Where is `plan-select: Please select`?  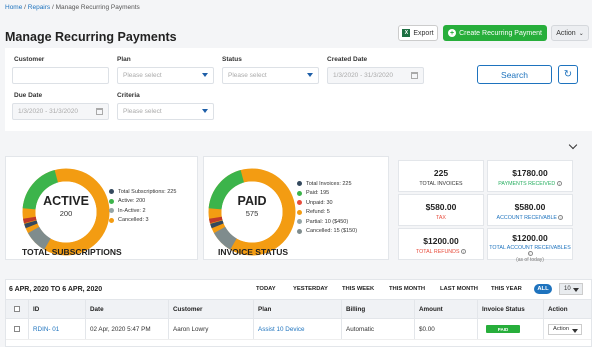 plan-select: Please select is located at coordinates (165, 75).